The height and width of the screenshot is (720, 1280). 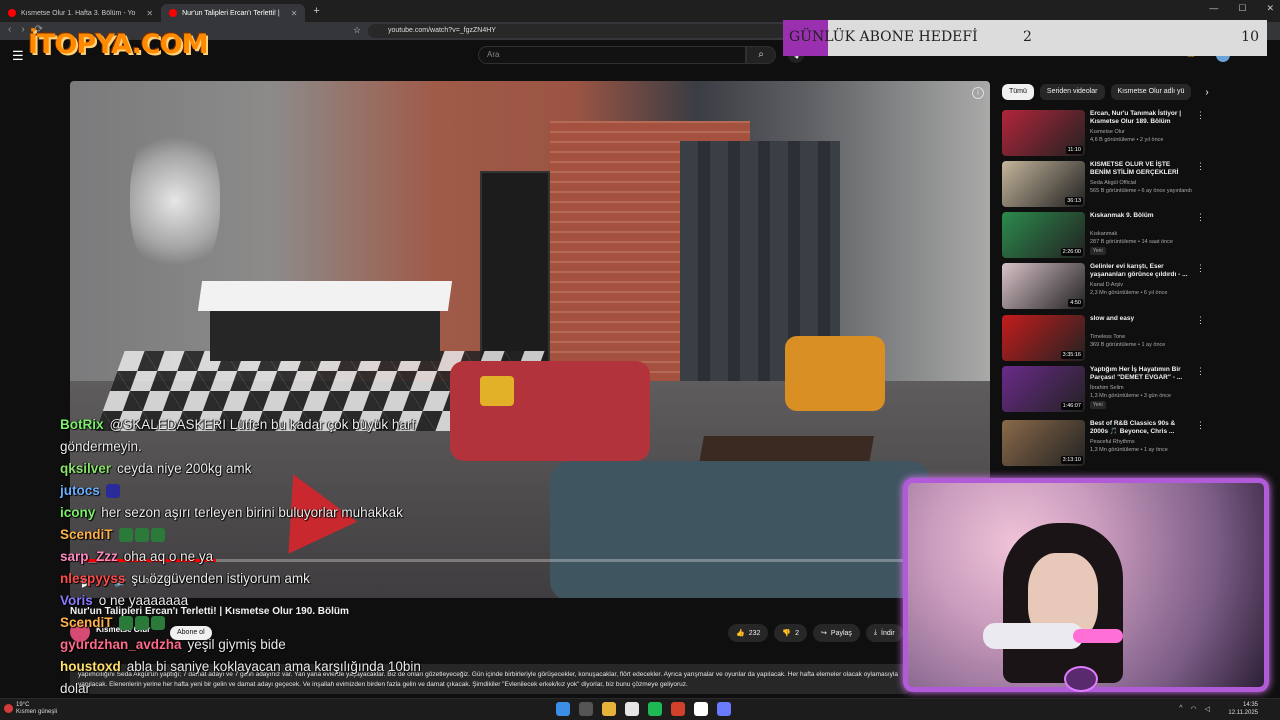 What do you see at coordinates (1128, 345) in the screenshot?
I see `recommended-meta: 369 B görüntüleme • 1 ay önce` at bounding box center [1128, 345].